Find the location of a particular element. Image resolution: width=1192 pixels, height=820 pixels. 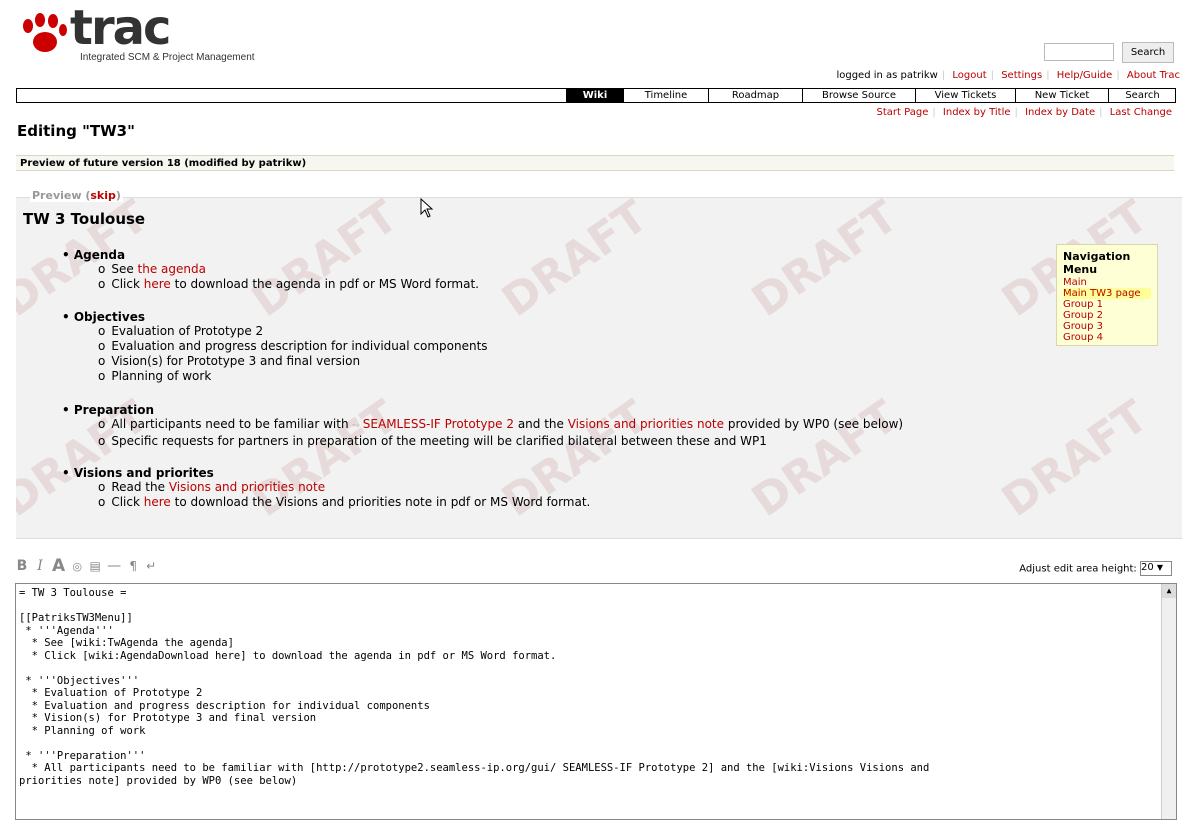

chevron-down-icon: ▼ is located at coordinates (1160, 567).